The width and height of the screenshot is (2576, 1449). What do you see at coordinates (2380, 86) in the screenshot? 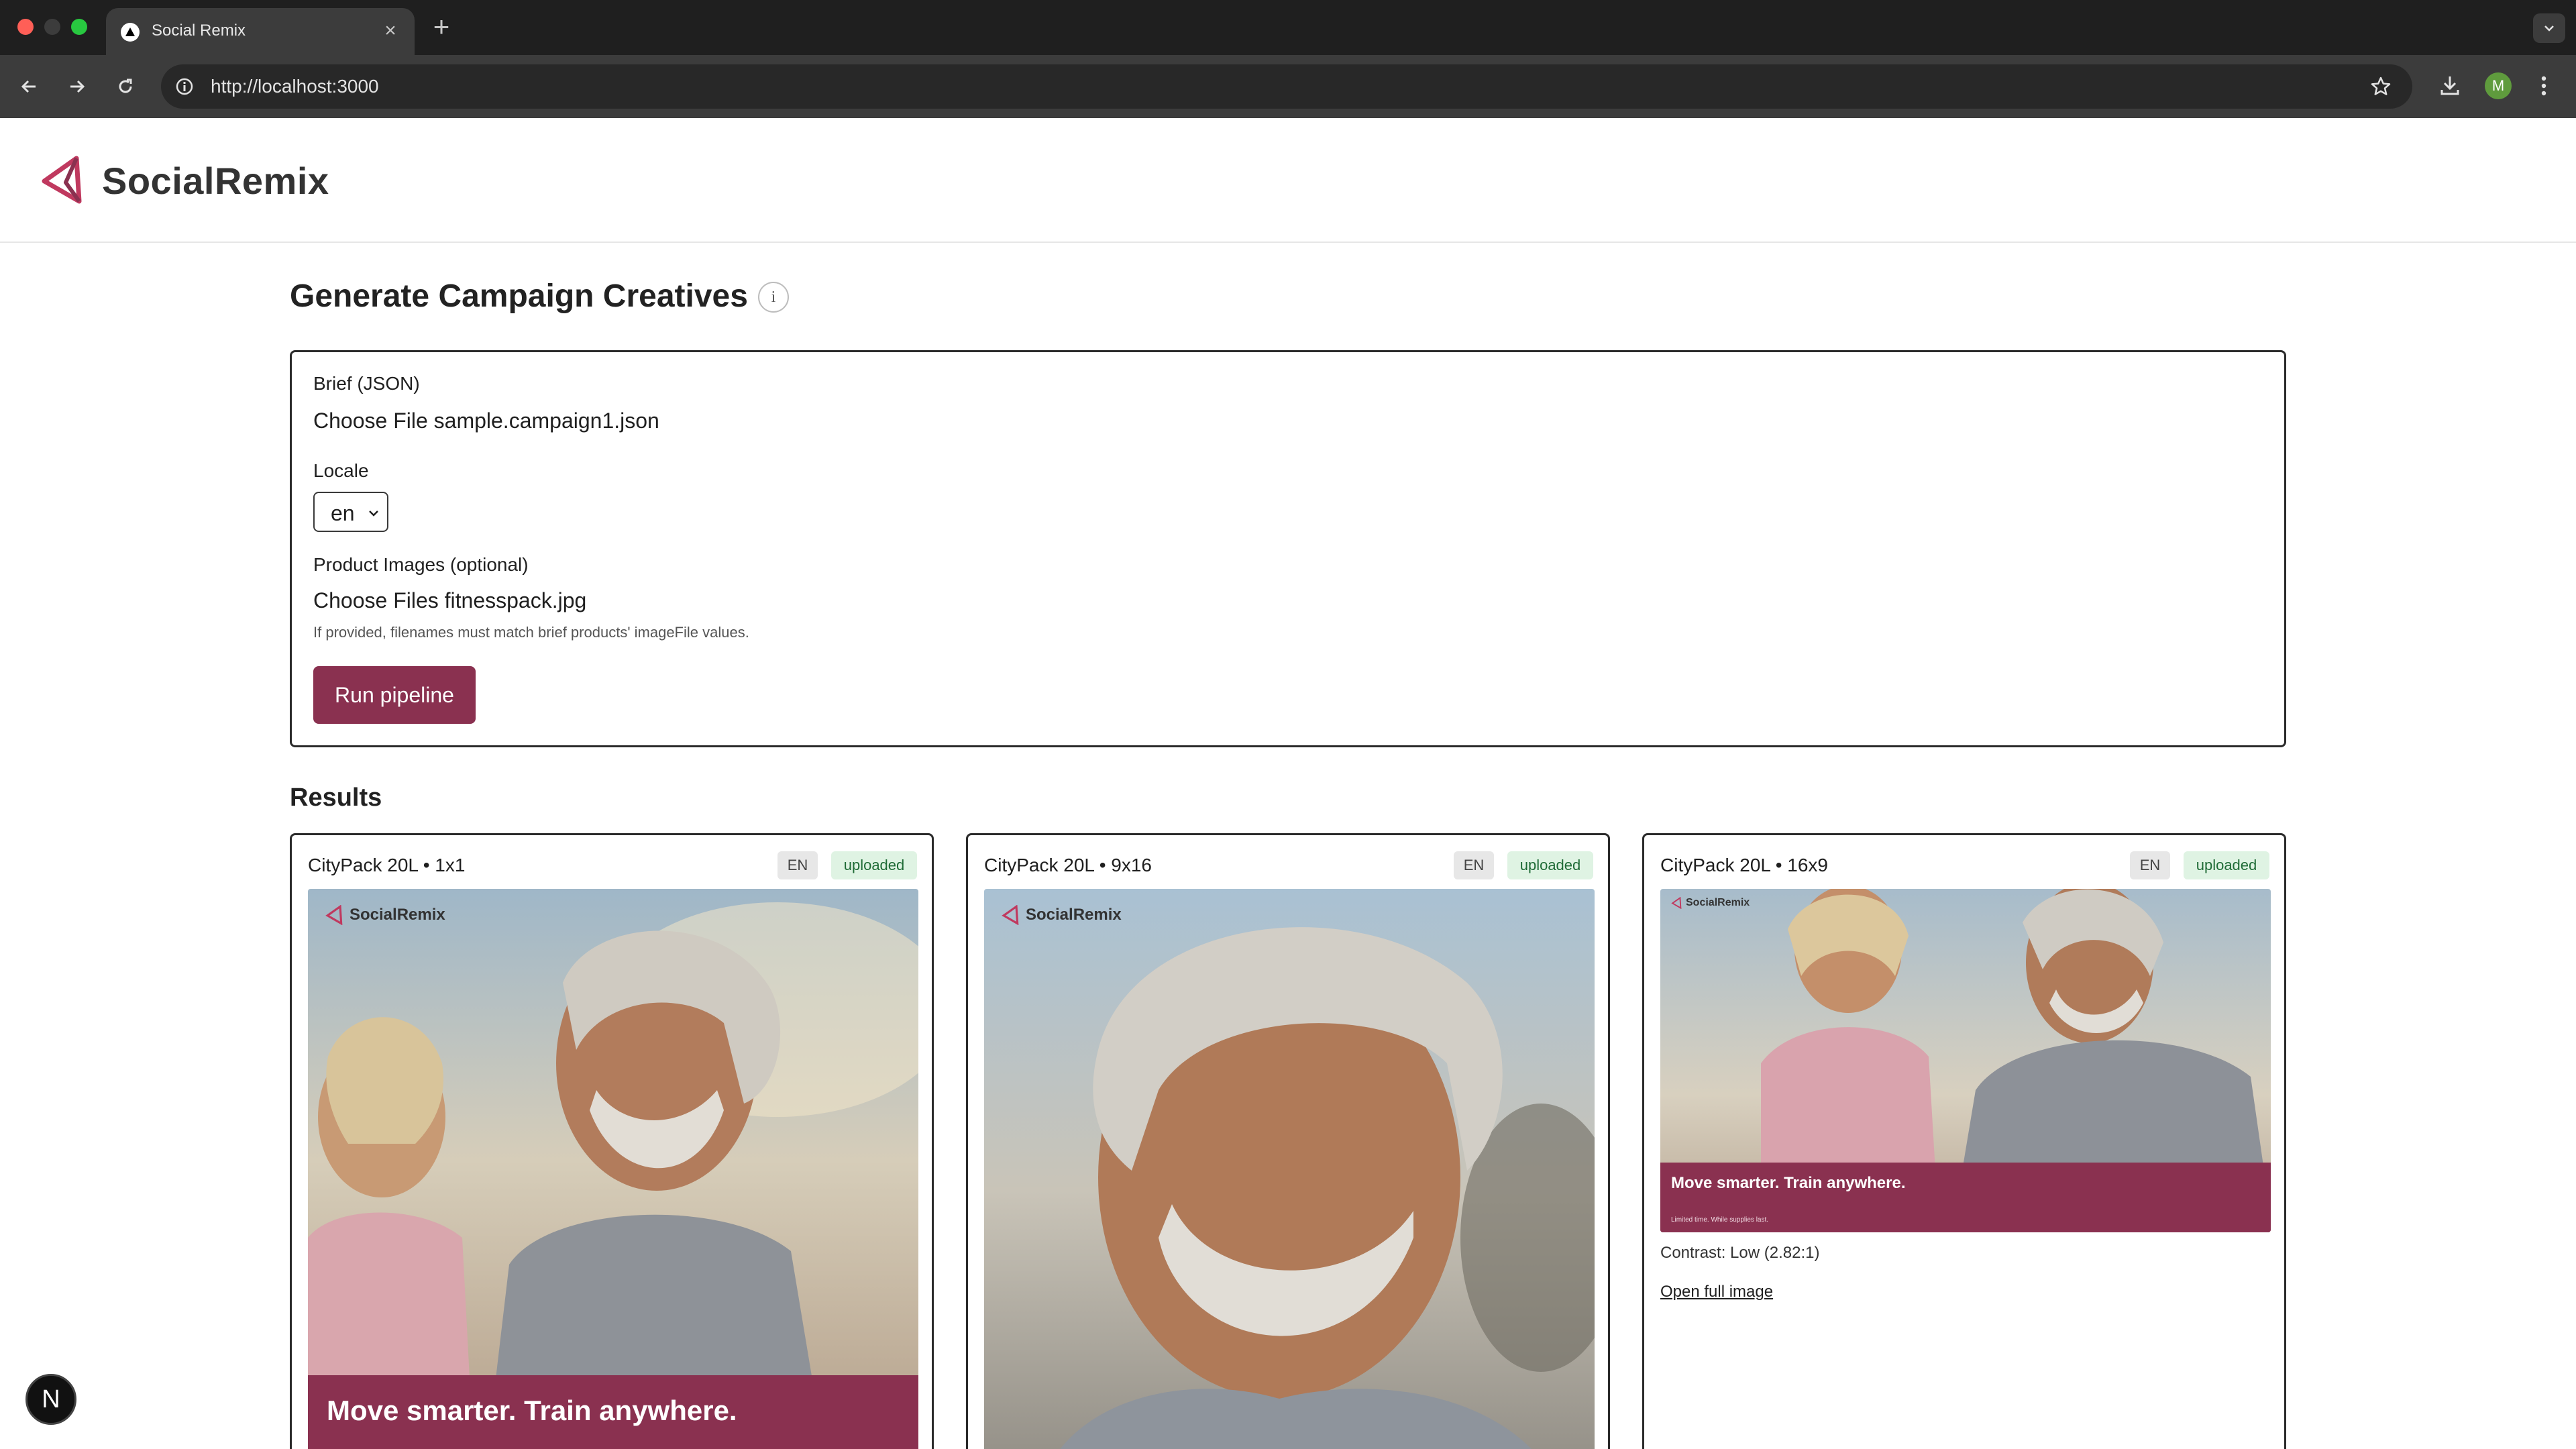
I see `bookmark-star-icon` at bounding box center [2380, 86].